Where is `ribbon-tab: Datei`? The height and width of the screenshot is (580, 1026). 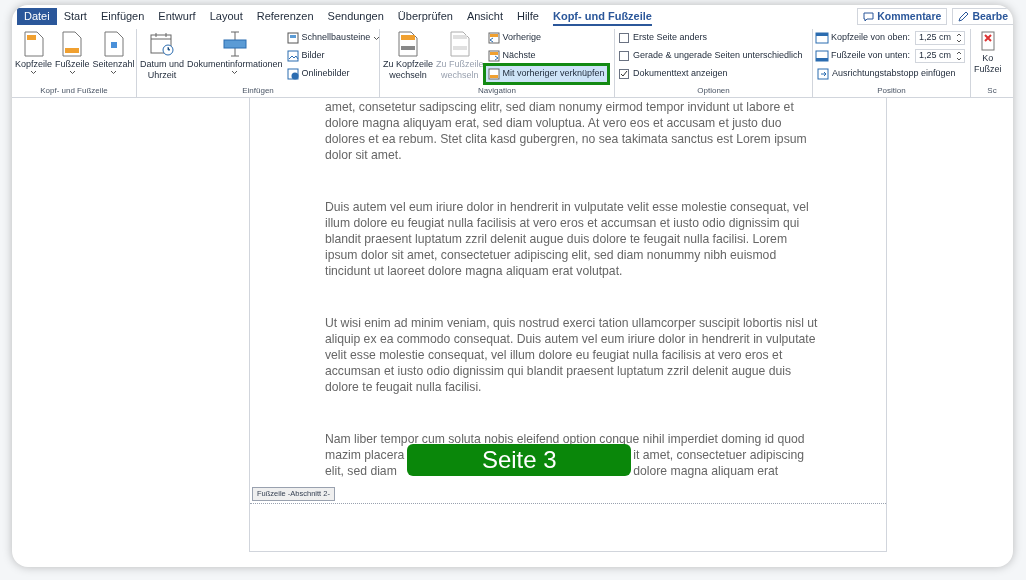 ribbon-tab: Datei is located at coordinates (37, 16).